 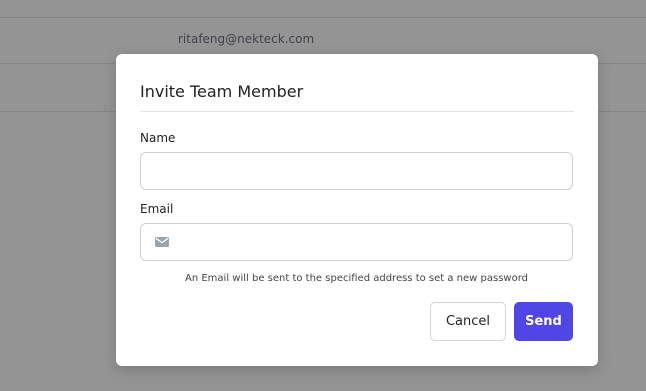 What do you see at coordinates (357, 111) in the screenshot?
I see `dialog-divider` at bounding box center [357, 111].